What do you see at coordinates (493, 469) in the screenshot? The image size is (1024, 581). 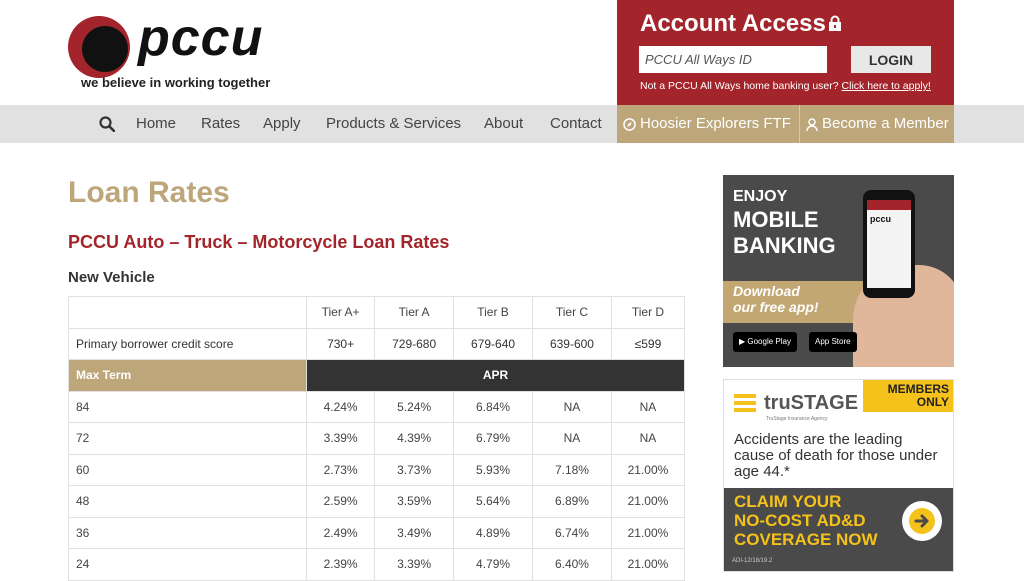 I see `rate-cell: 5.93%` at bounding box center [493, 469].